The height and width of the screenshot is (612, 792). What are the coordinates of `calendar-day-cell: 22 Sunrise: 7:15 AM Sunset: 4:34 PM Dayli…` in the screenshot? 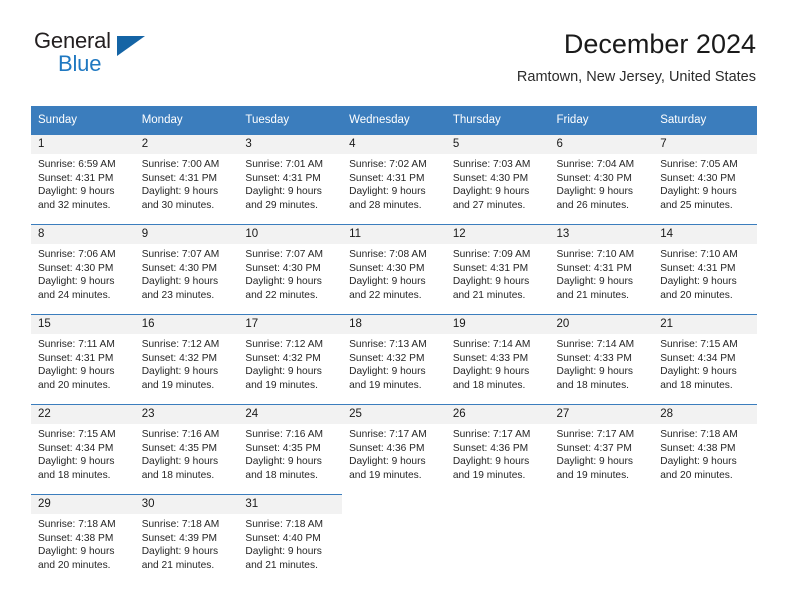 It's located at (83, 449).